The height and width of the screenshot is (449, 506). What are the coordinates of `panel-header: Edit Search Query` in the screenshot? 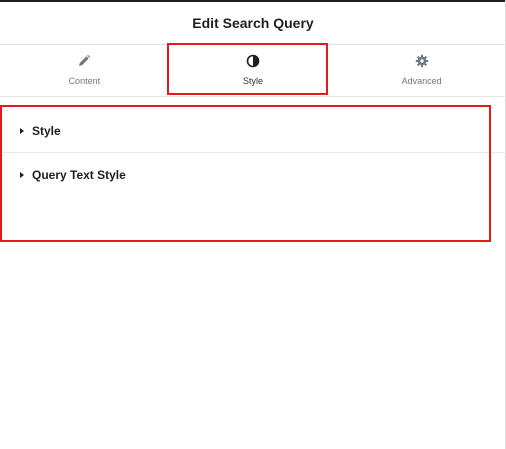 It's located at (253, 23).